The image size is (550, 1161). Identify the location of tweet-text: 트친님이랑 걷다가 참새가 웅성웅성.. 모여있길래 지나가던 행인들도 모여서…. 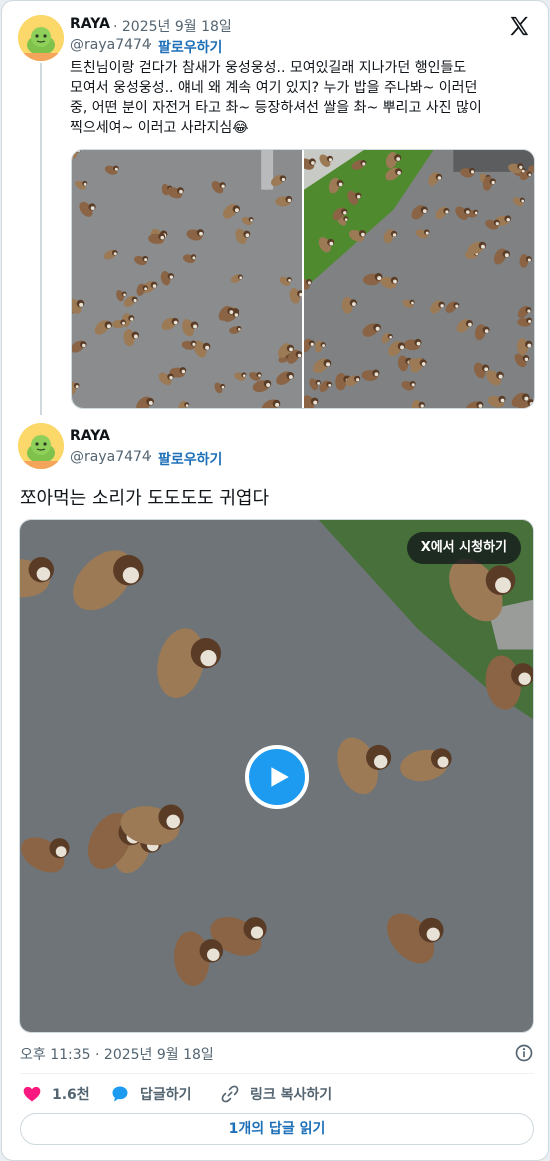
(305, 98).